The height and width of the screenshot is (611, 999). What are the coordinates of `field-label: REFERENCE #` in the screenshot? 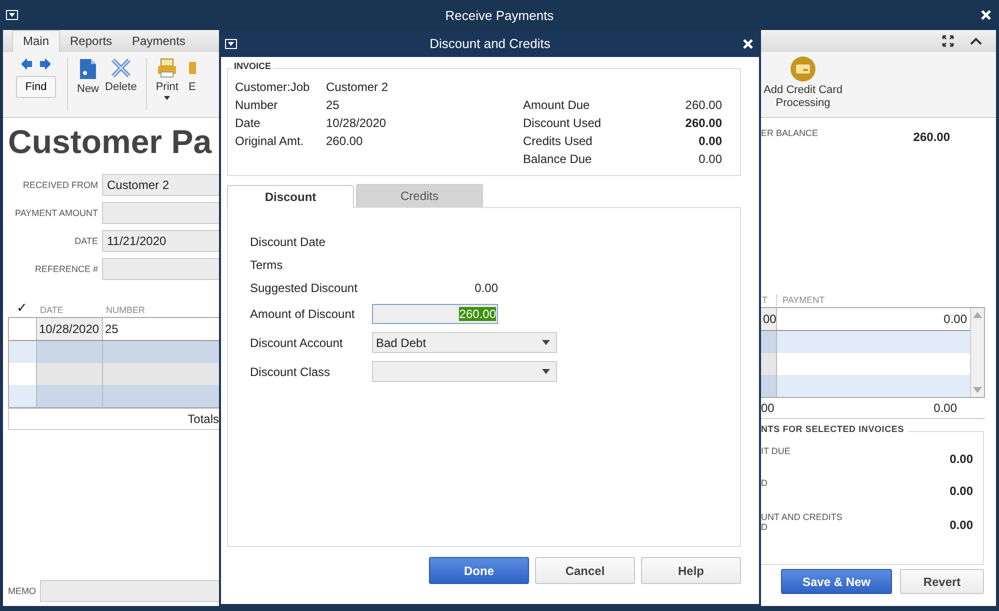 It's located at (66, 269).